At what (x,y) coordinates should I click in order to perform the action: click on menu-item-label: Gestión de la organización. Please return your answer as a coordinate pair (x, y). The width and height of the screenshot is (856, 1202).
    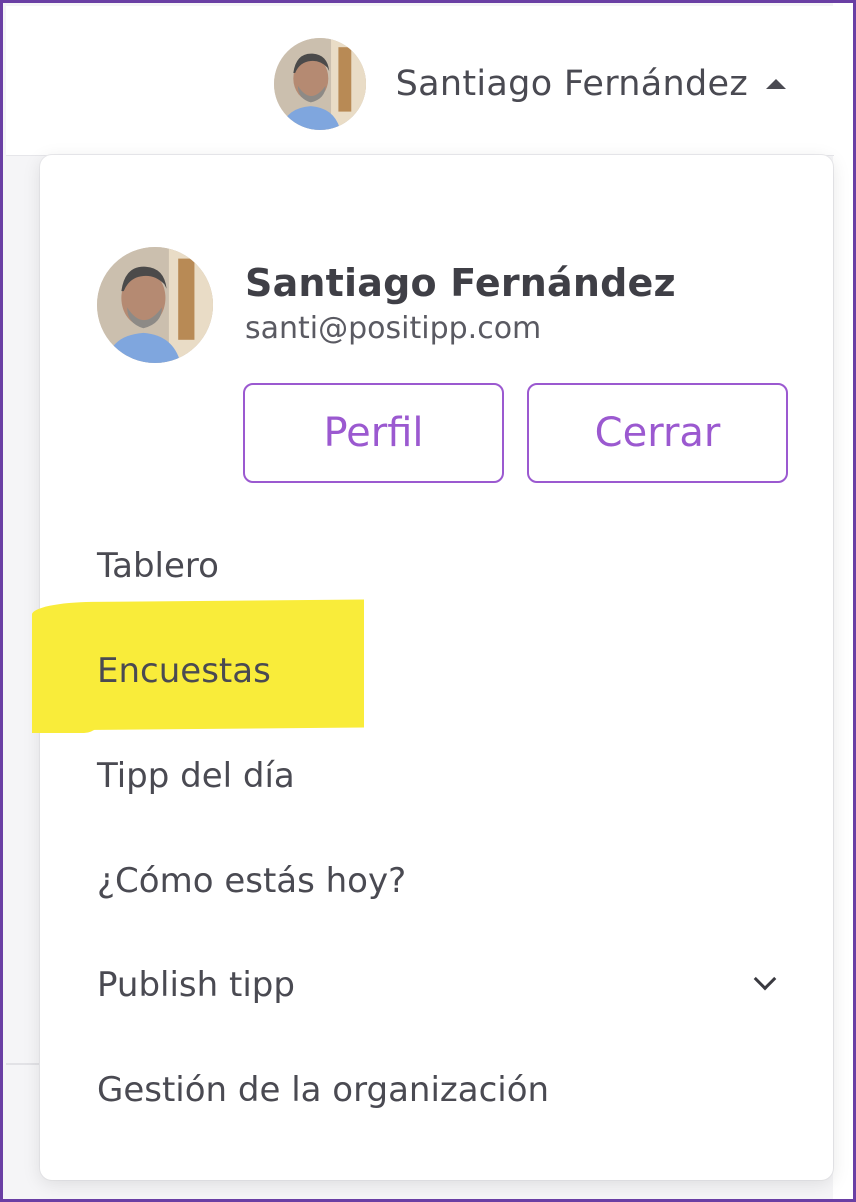
    Looking at the image, I should click on (323, 1090).